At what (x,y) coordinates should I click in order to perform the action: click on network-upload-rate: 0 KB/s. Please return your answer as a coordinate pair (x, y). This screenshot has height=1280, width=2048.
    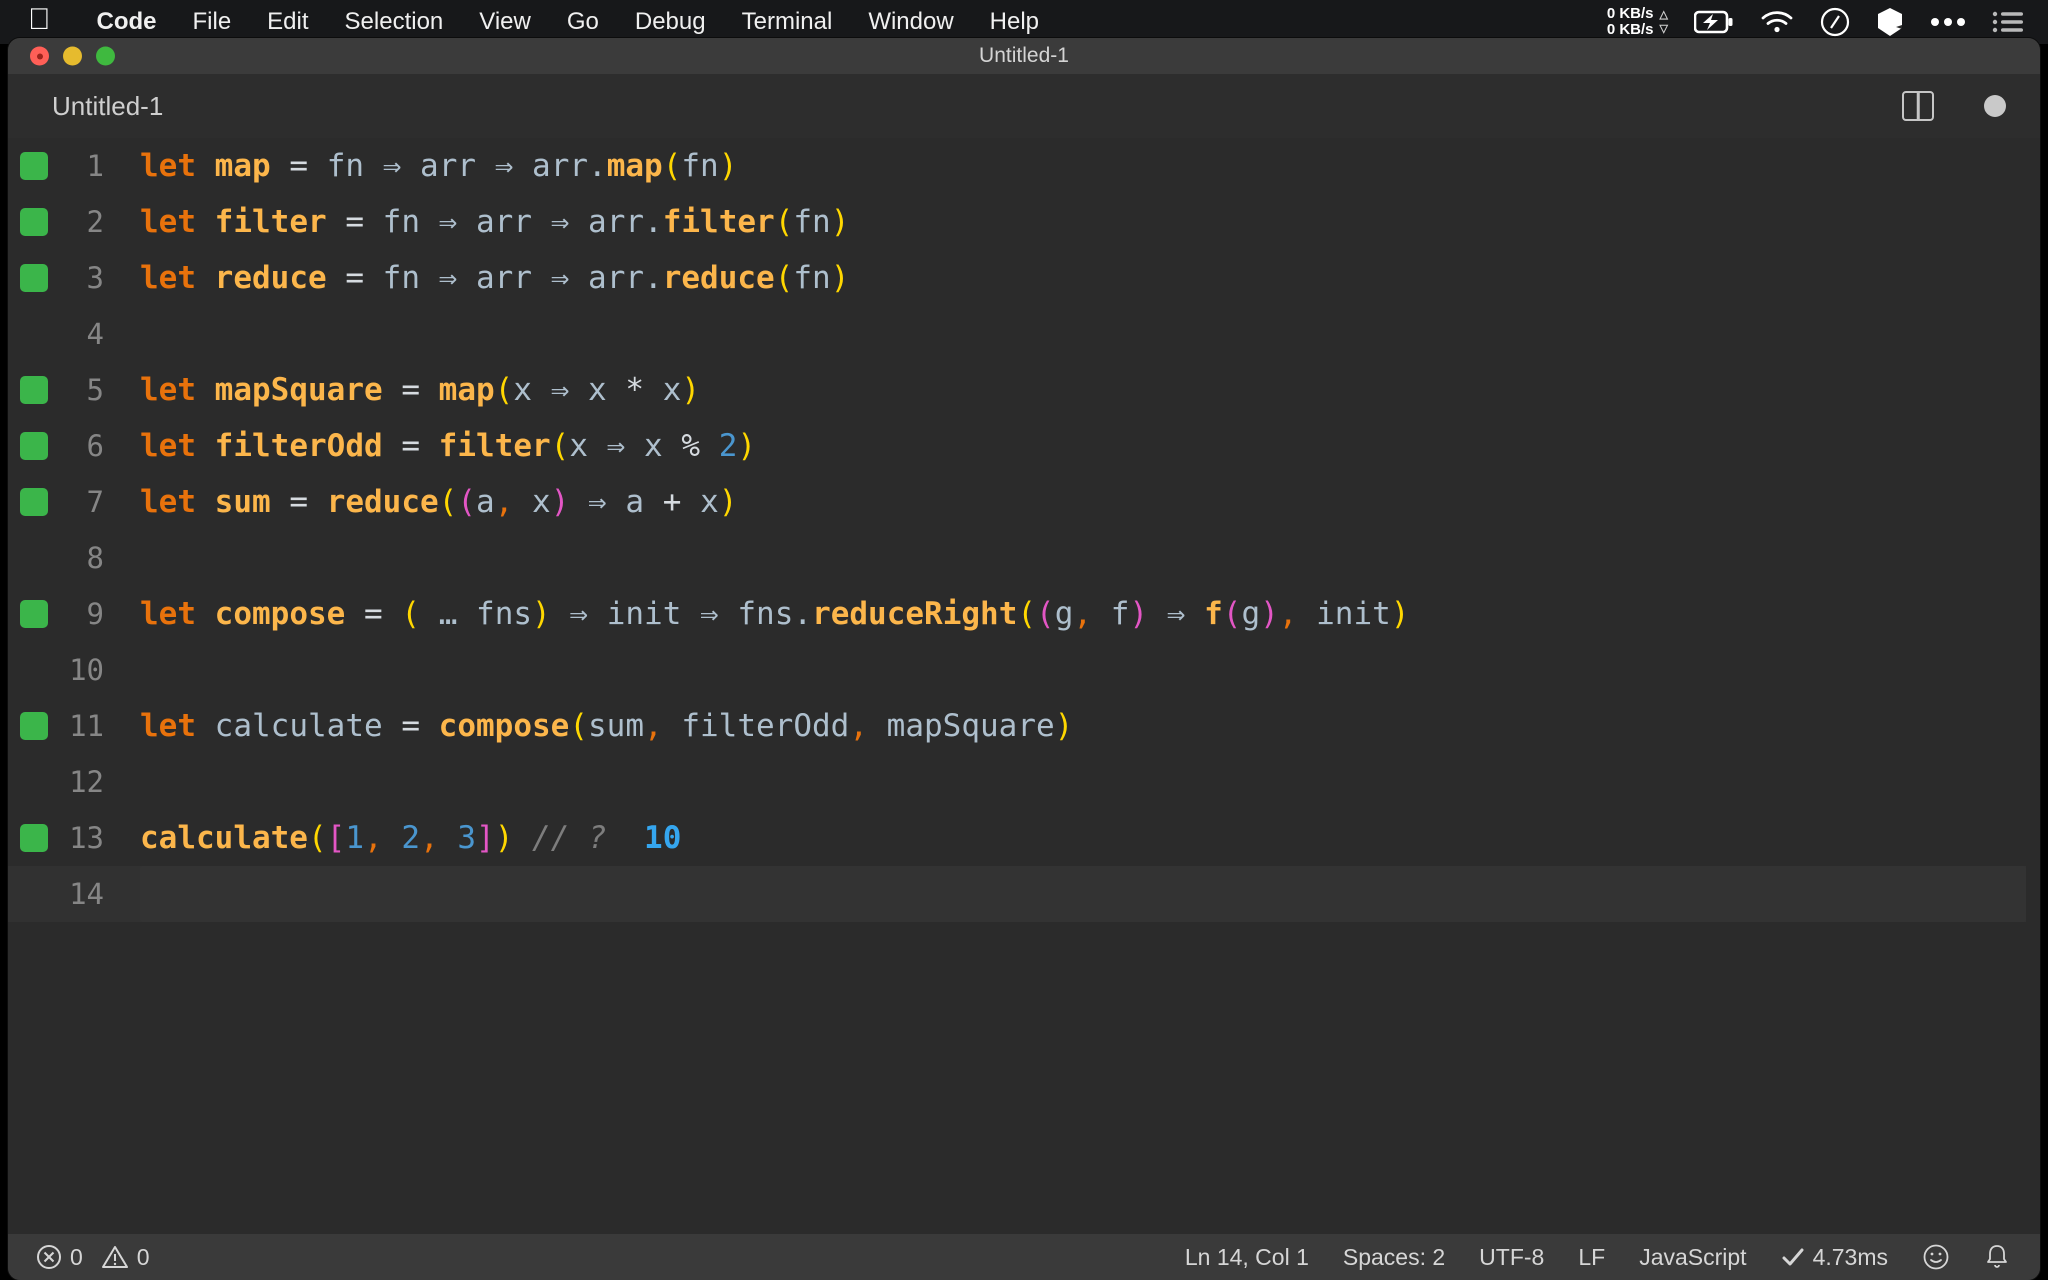
    Looking at the image, I should click on (1630, 13).